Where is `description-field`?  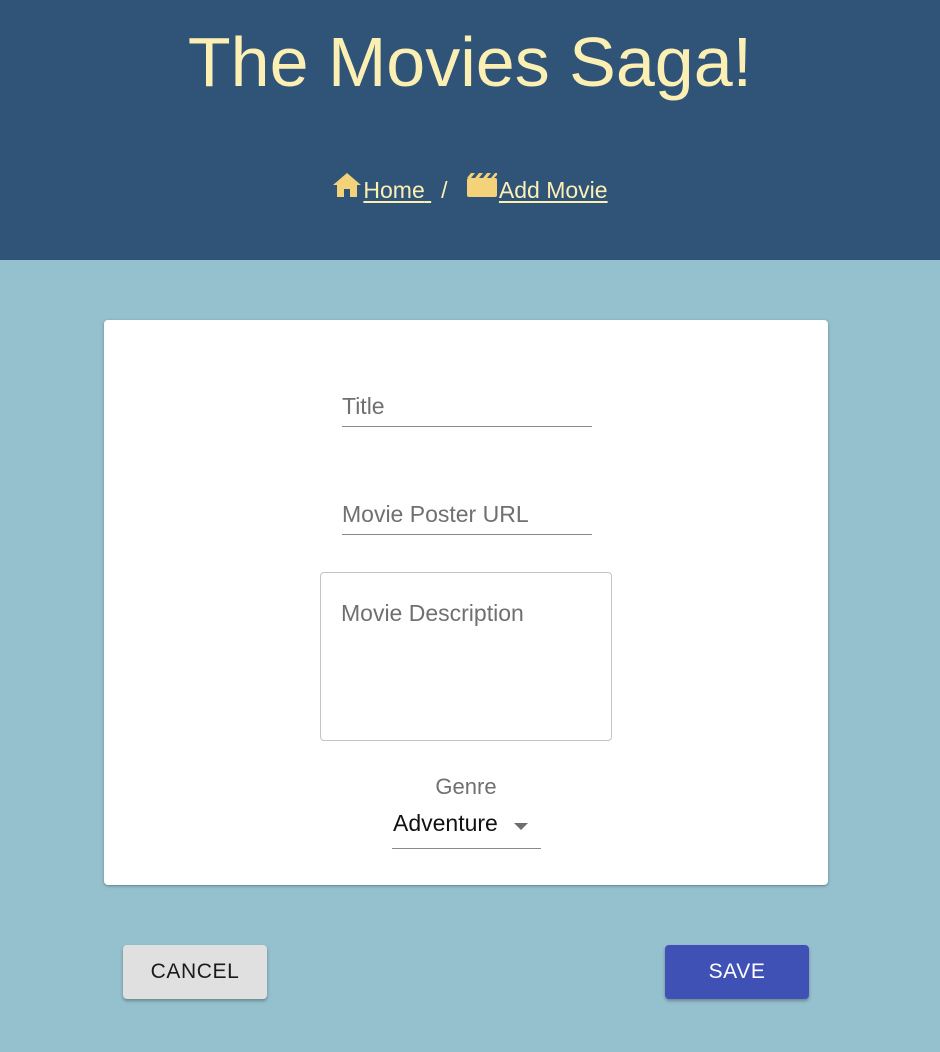
description-field is located at coordinates (466, 656).